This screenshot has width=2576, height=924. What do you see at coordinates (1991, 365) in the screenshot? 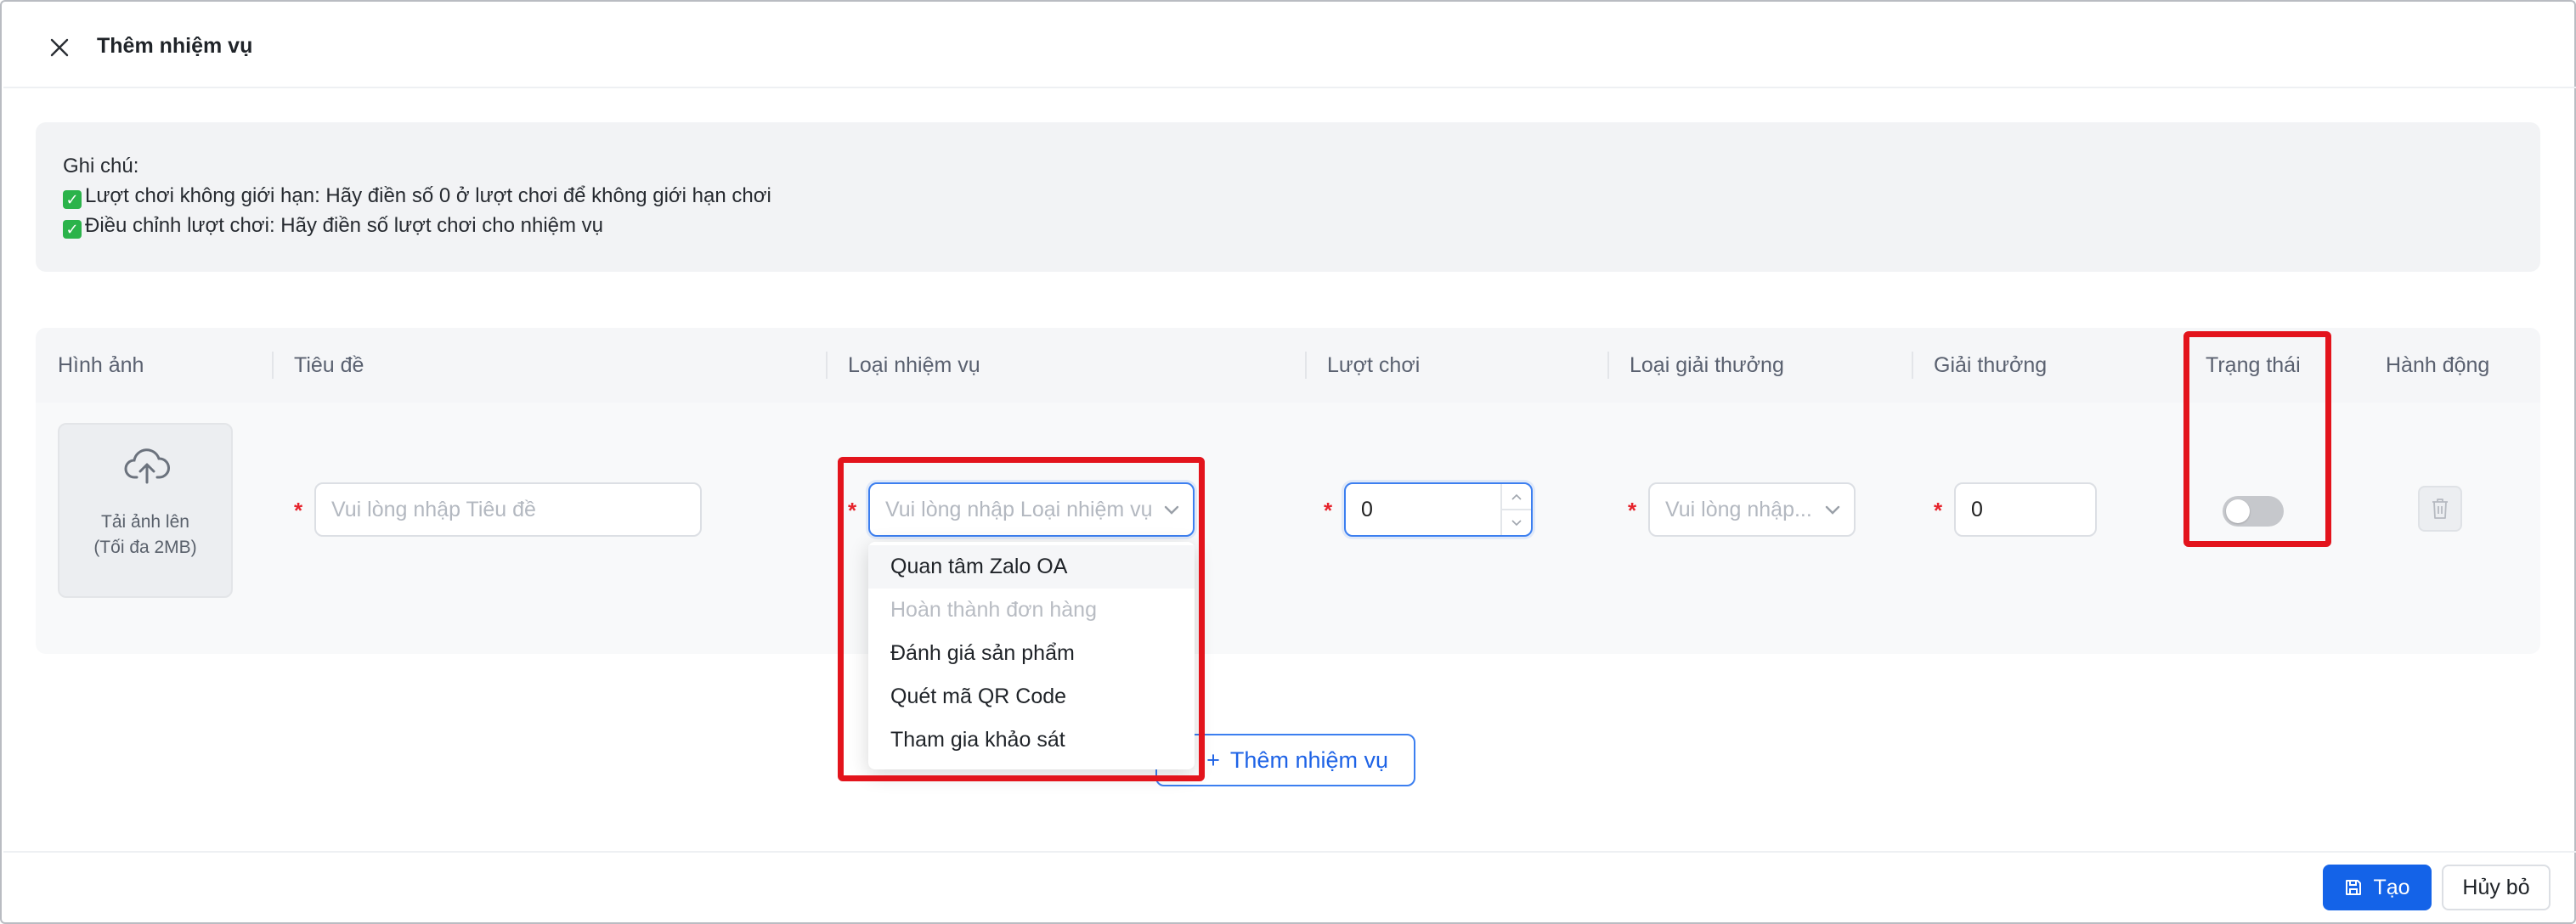
I see `column-header-reward: Giải thưởng` at bounding box center [1991, 365].